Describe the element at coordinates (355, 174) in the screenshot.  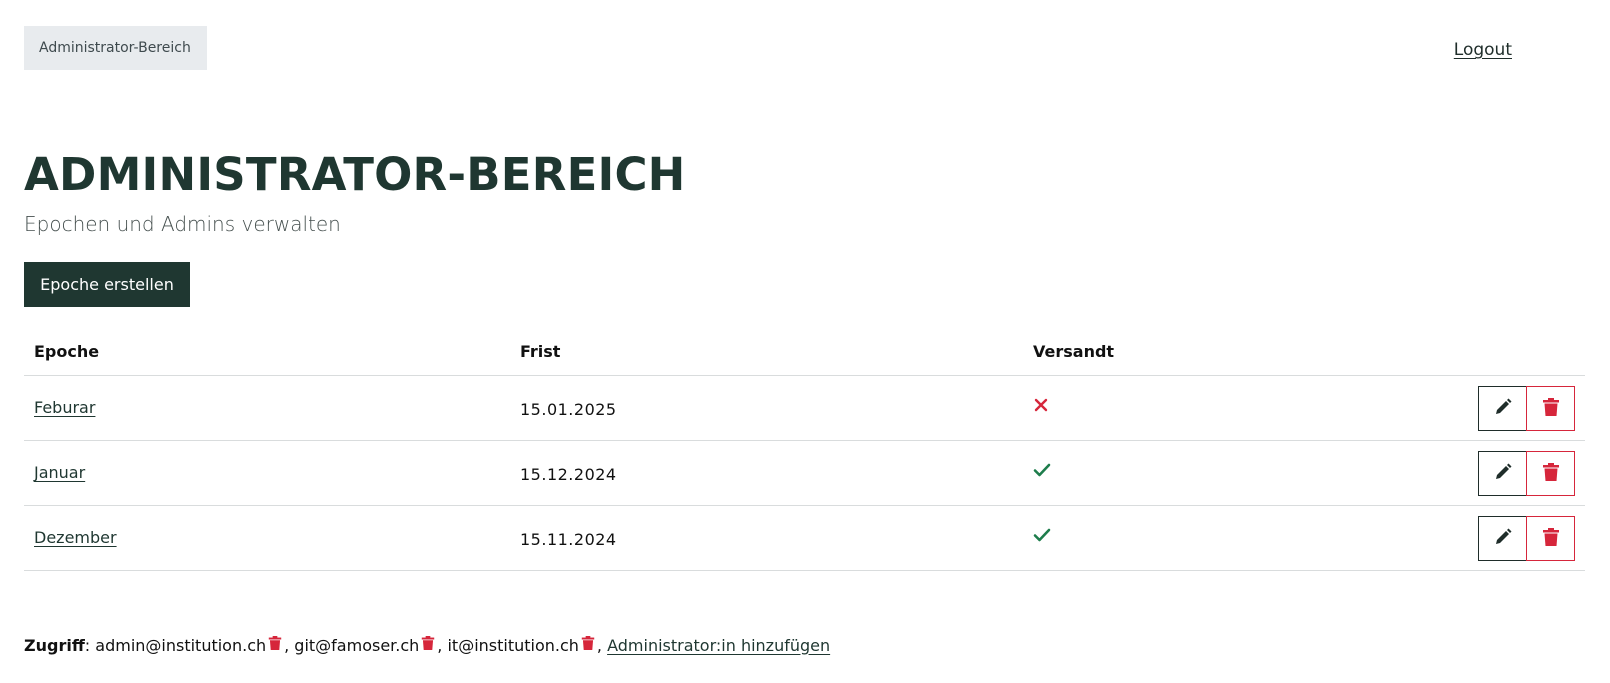
I see `page-title: ADMINISTRATOR-BEREICH` at that location.